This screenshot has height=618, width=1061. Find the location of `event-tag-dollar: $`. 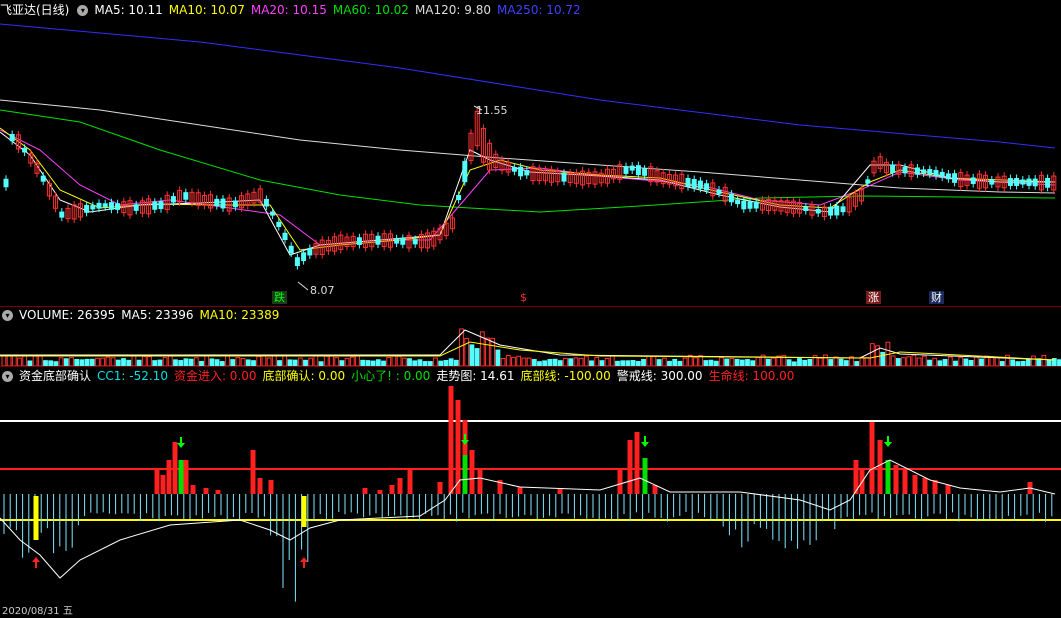

event-tag-dollar: $ is located at coordinates (523, 297).